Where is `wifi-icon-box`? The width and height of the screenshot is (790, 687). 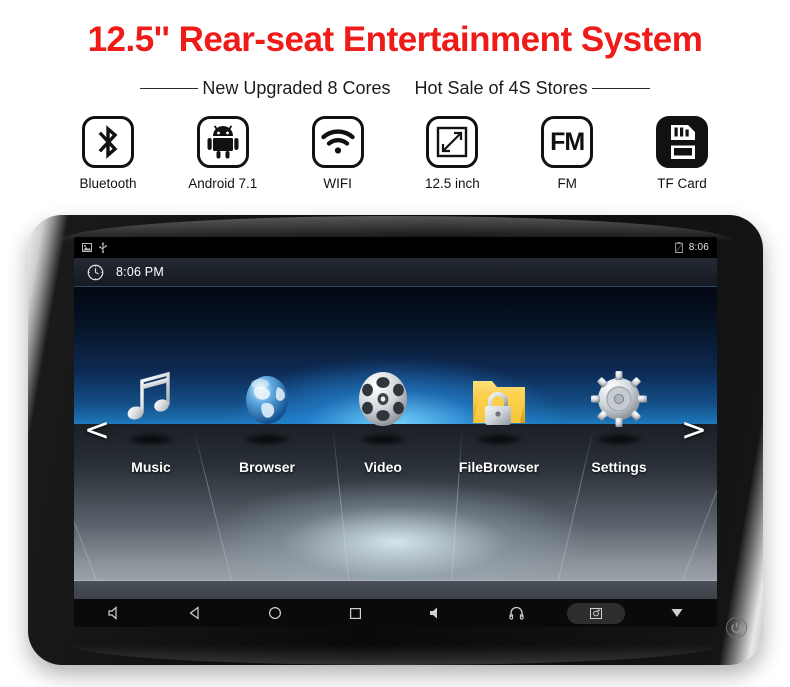 wifi-icon-box is located at coordinates (337, 142).